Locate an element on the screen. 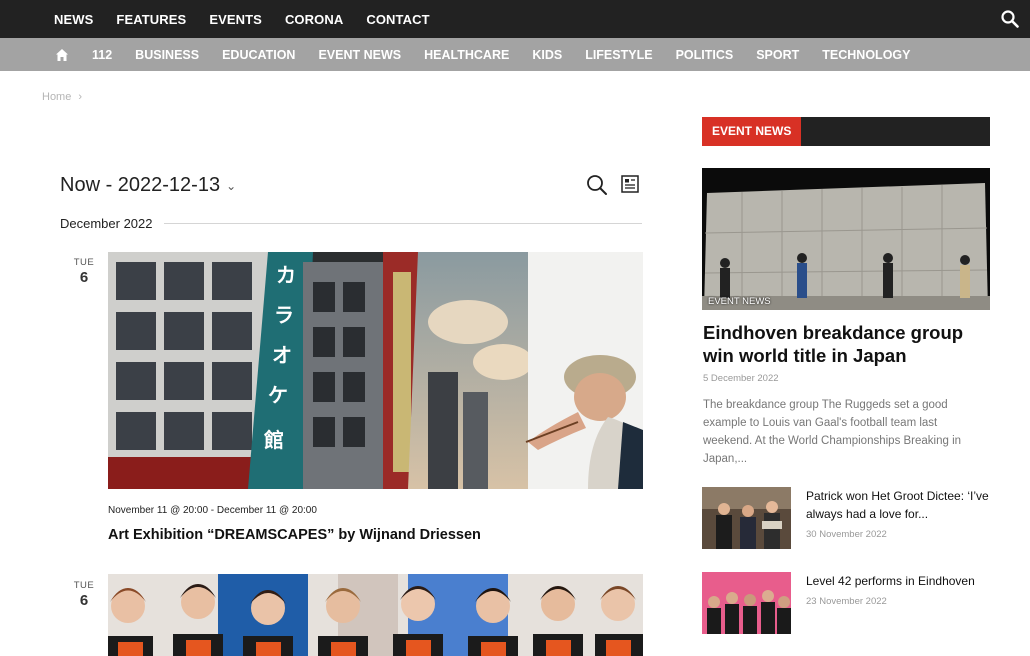 Image resolution: width=1030 pixels, height=656 pixels. dictee-thumbnail-image is located at coordinates (746, 518).